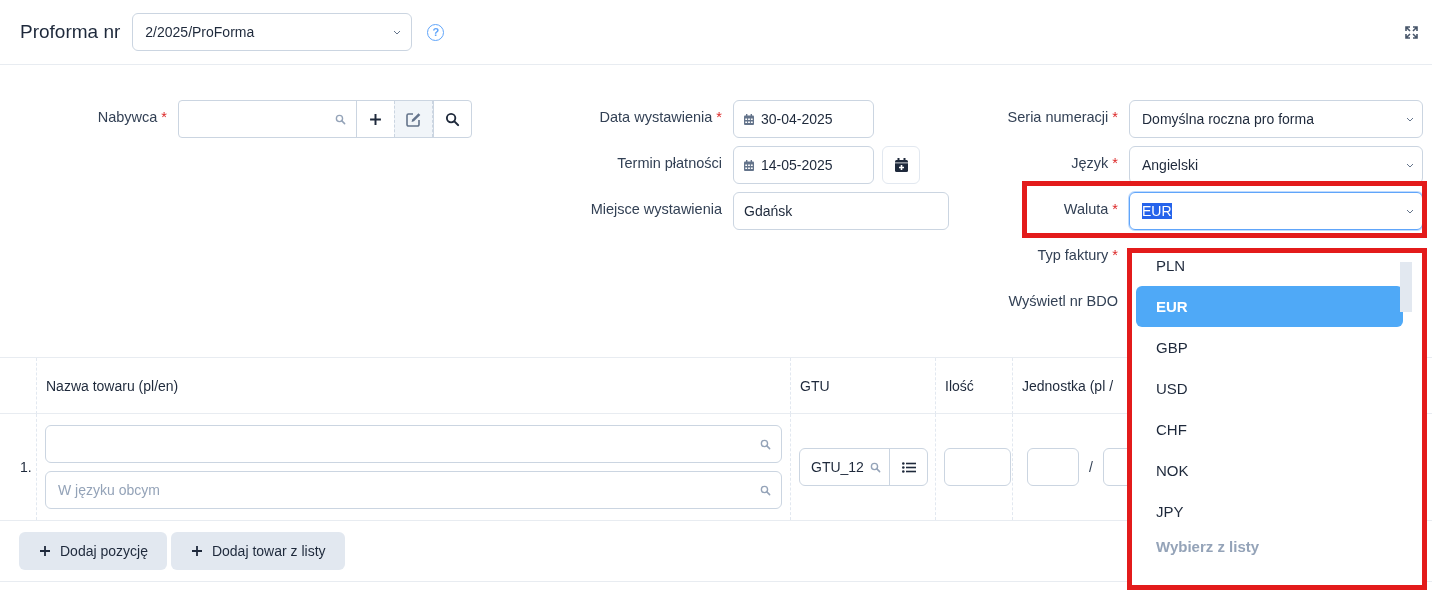 This screenshot has width=1432, height=592. Describe the element at coordinates (844, 467) in the screenshot. I see `gtu-field: GTU_12` at that location.